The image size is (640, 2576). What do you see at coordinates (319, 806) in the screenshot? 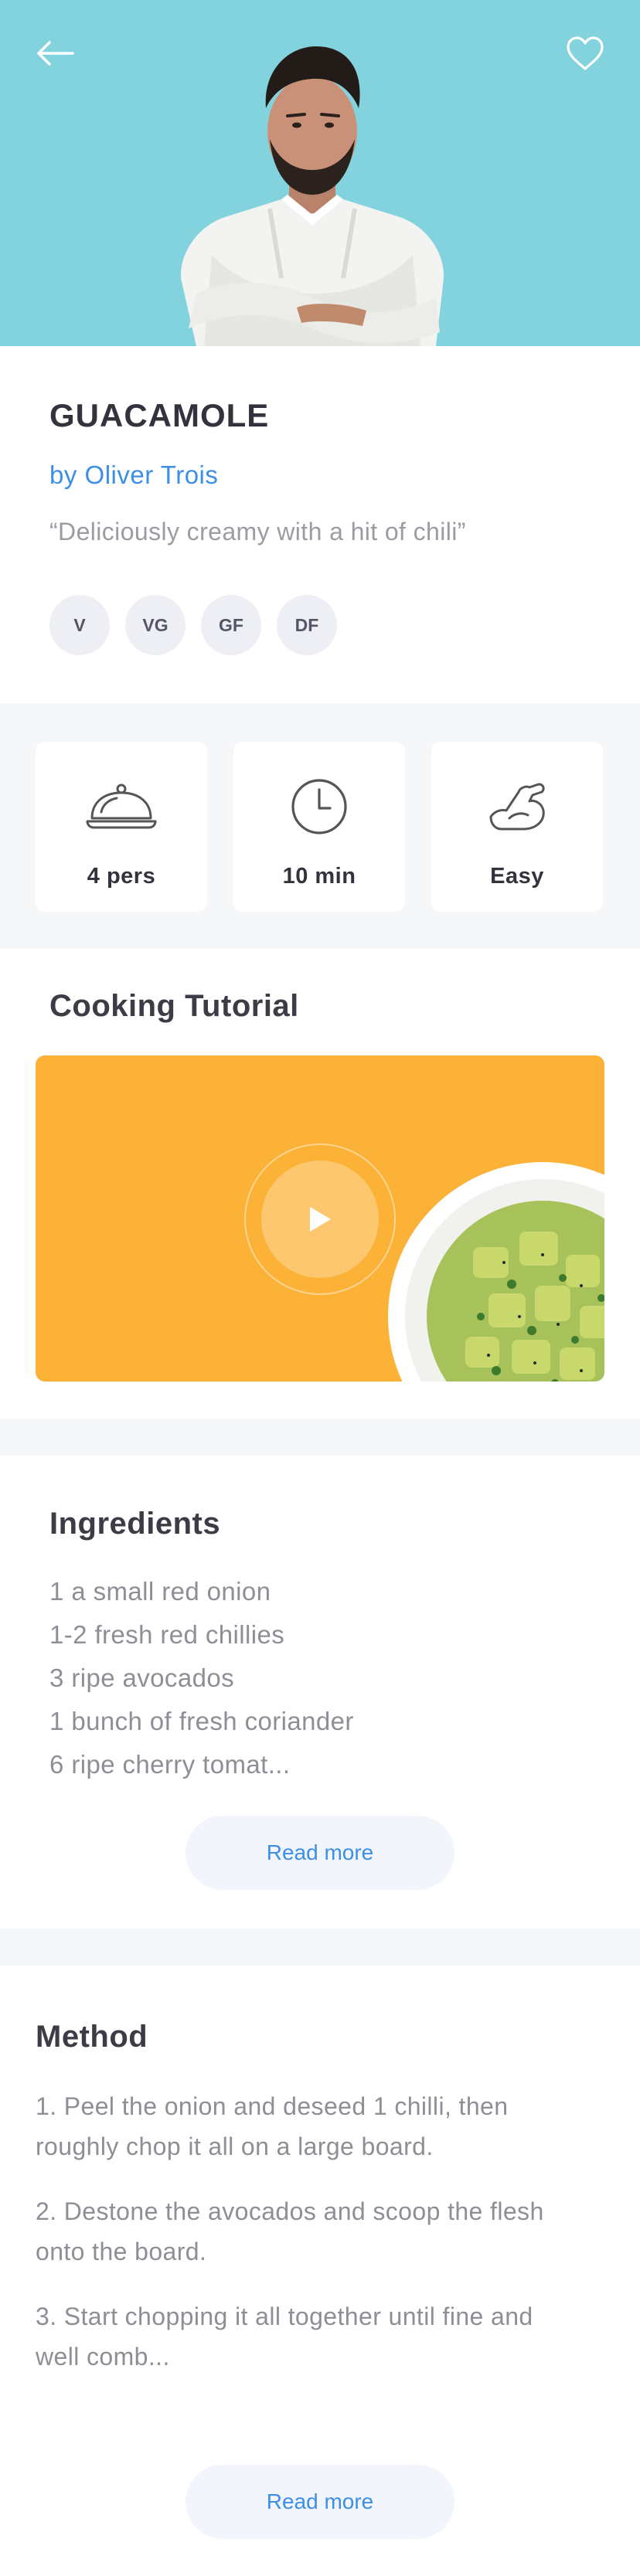
I see `clock-icon` at bounding box center [319, 806].